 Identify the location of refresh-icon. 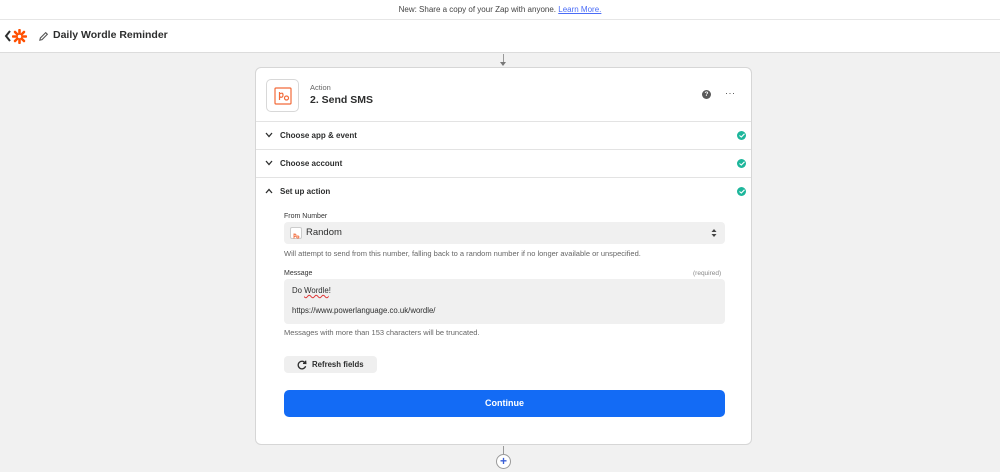
(302, 365).